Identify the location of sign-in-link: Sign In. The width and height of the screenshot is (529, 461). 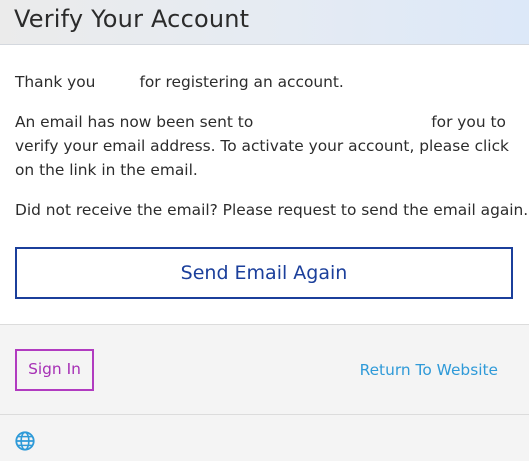
(54, 370).